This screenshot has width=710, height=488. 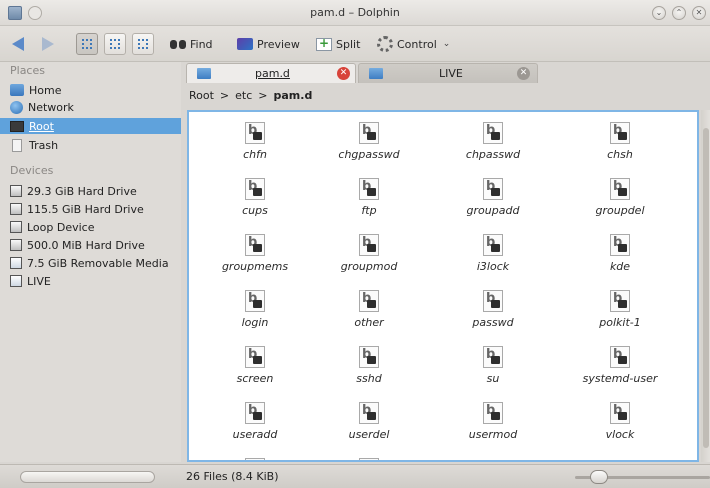 What do you see at coordinates (413, 44) in the screenshot?
I see `control-button: Control ⌄` at bounding box center [413, 44].